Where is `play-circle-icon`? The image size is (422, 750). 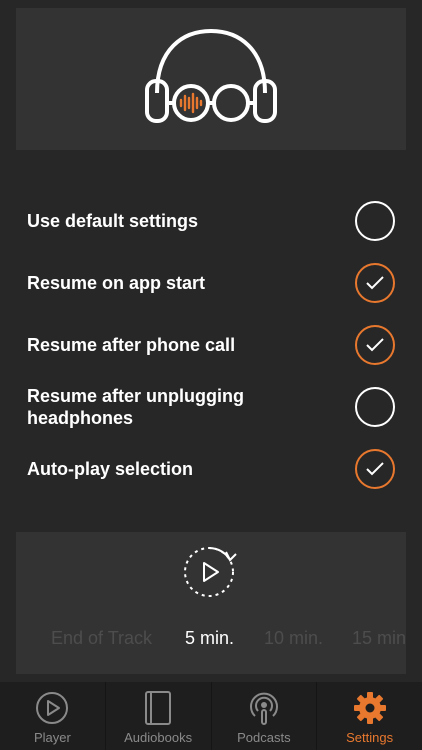
play-circle-icon is located at coordinates (52, 708).